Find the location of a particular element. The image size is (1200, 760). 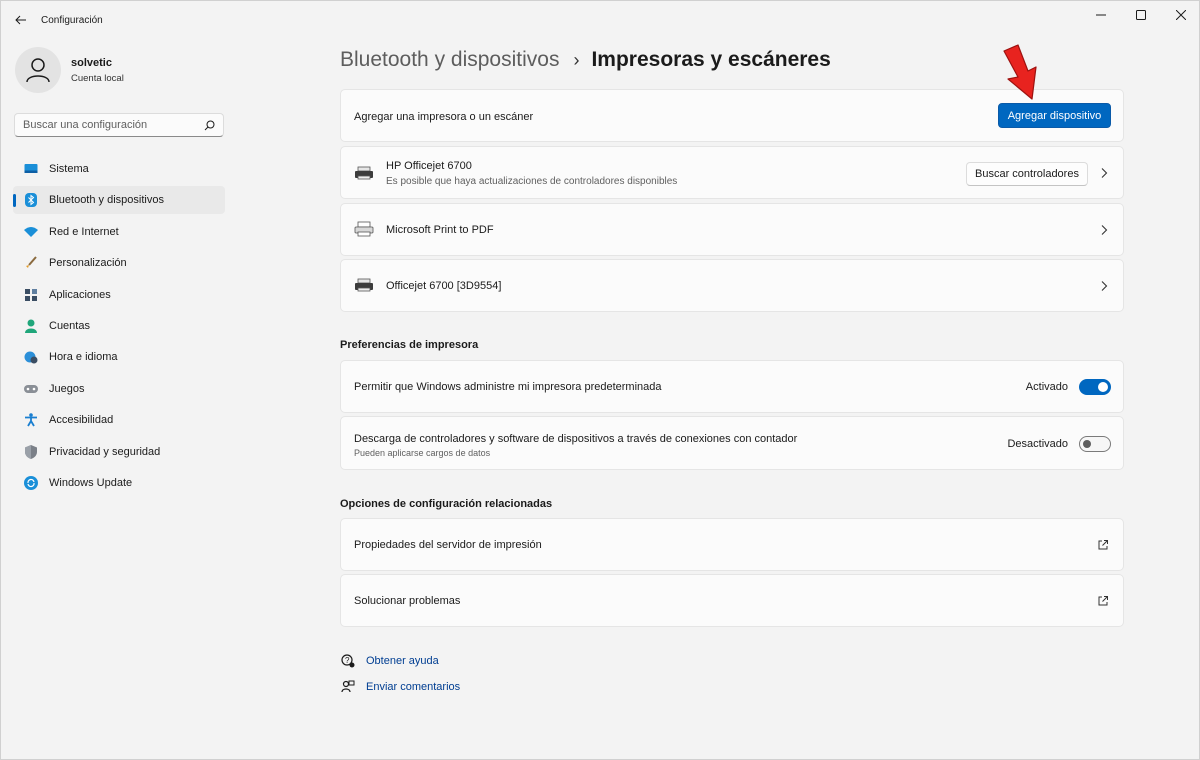

sidebar-item-privacidad: Privacidad y seguridad is located at coordinates (119, 452).